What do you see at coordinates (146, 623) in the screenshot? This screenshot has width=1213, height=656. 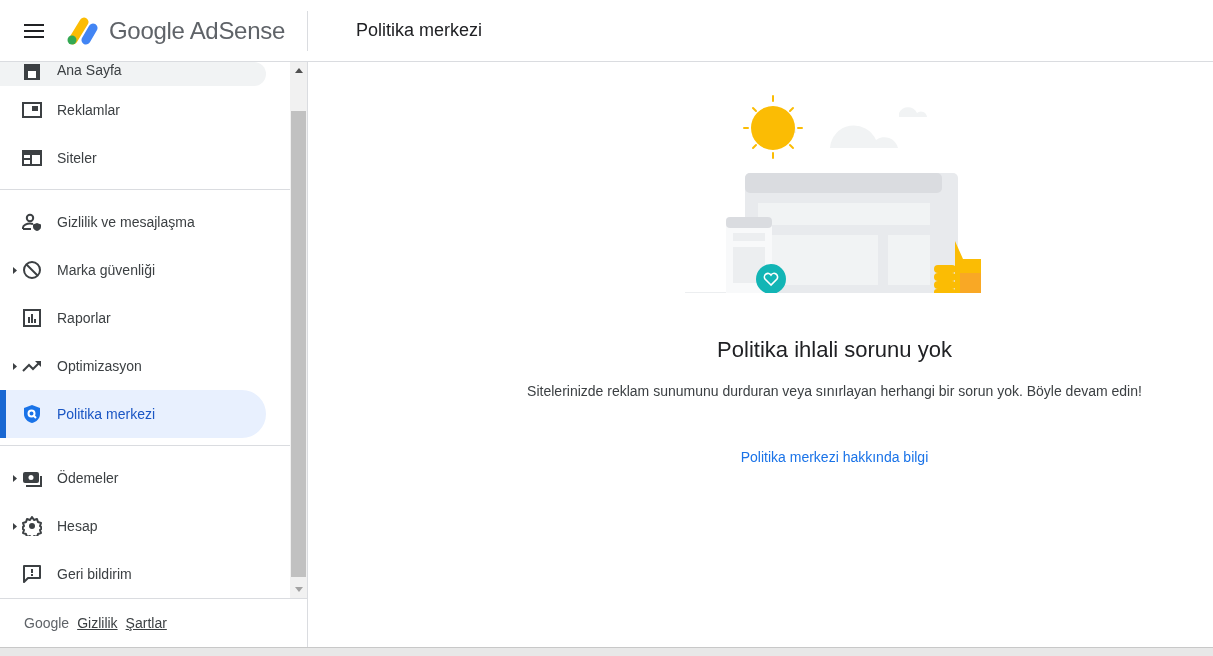 I see `footer-link: Şartlar` at bounding box center [146, 623].